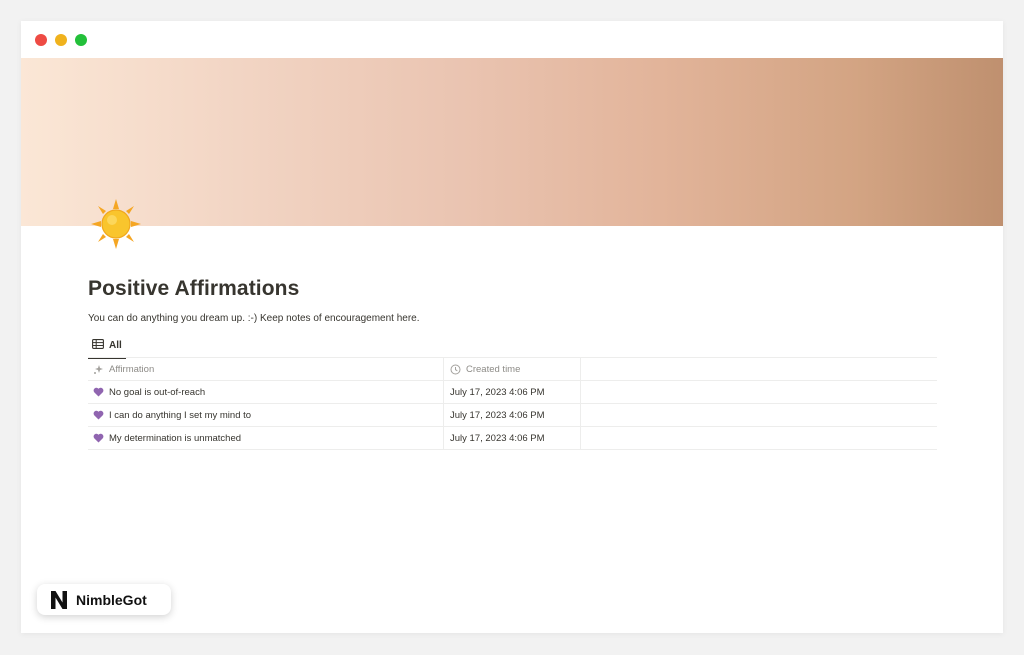  I want to click on brand-name: NimbleGot, so click(111, 599).